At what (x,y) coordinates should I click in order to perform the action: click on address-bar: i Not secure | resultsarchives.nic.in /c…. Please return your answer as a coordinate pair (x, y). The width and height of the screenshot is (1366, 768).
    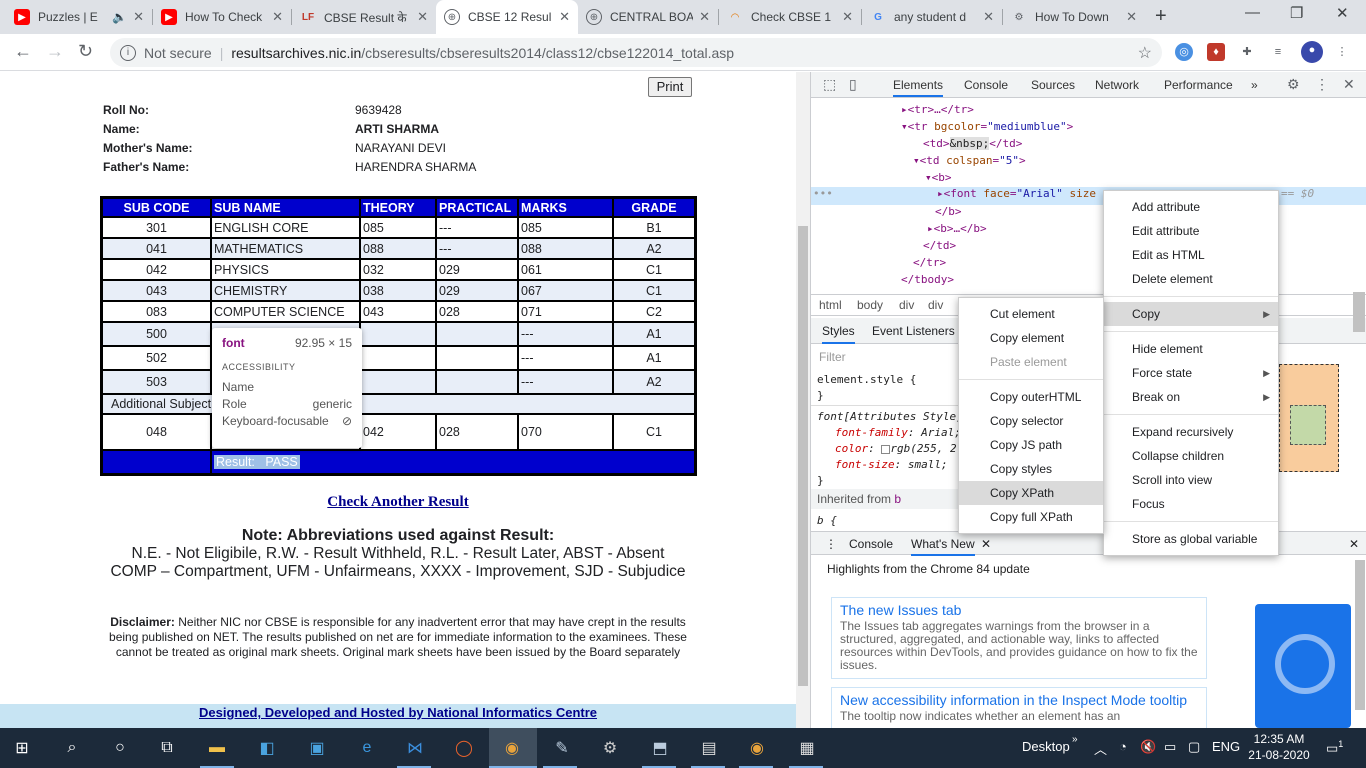
    Looking at the image, I should click on (636, 52).